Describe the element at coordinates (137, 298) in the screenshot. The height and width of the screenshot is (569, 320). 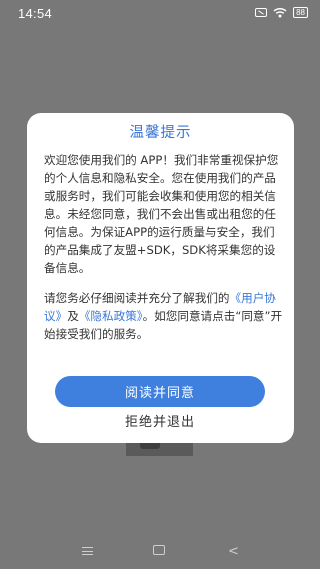
I see `paragraph-2-prefix: 请您务必仔细阅读并充分了解我们的` at that location.